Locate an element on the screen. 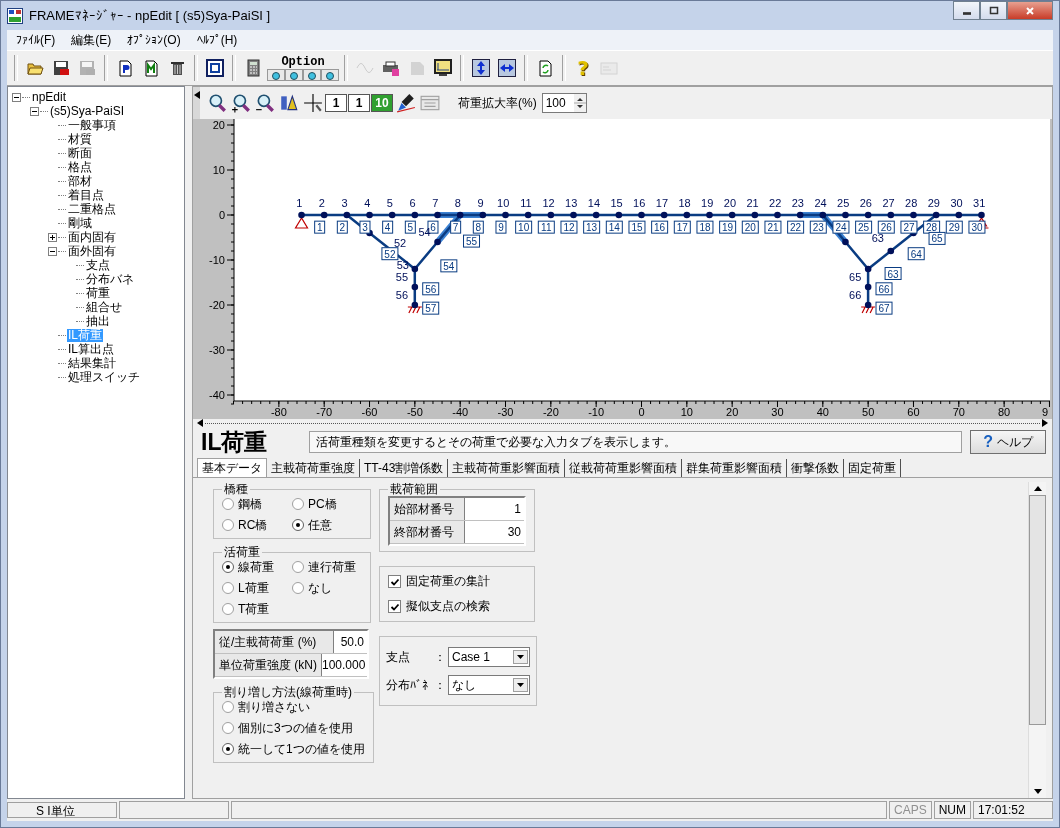 The height and width of the screenshot is (828, 1060). checkbox-label: 擬似支点の検索 is located at coordinates (448, 606).